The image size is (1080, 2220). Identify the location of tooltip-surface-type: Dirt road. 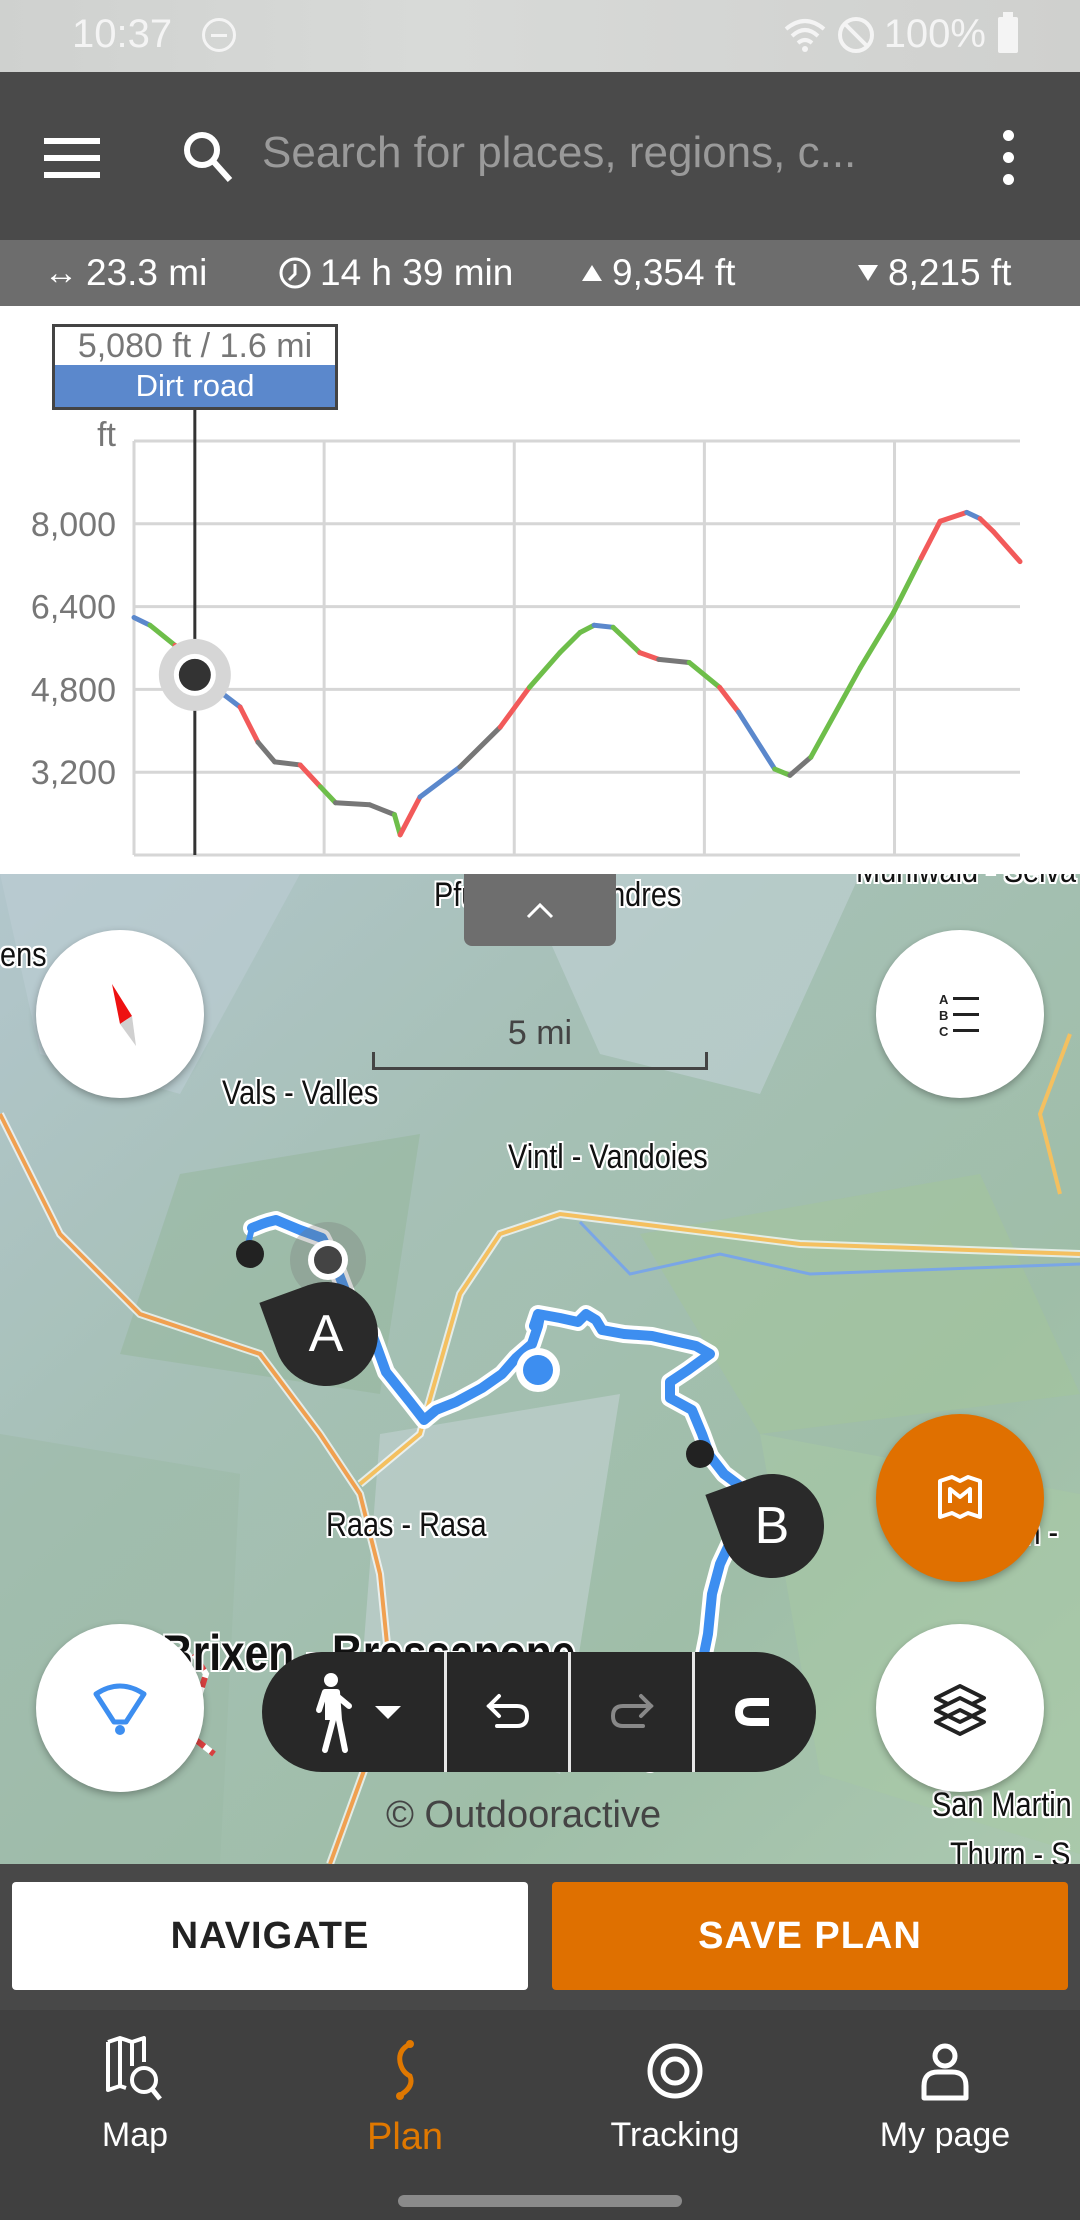
(195, 386).